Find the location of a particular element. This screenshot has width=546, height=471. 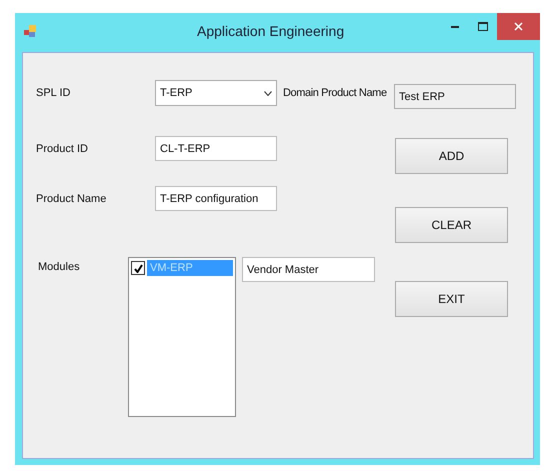

action-button: ADD is located at coordinates (451, 156).